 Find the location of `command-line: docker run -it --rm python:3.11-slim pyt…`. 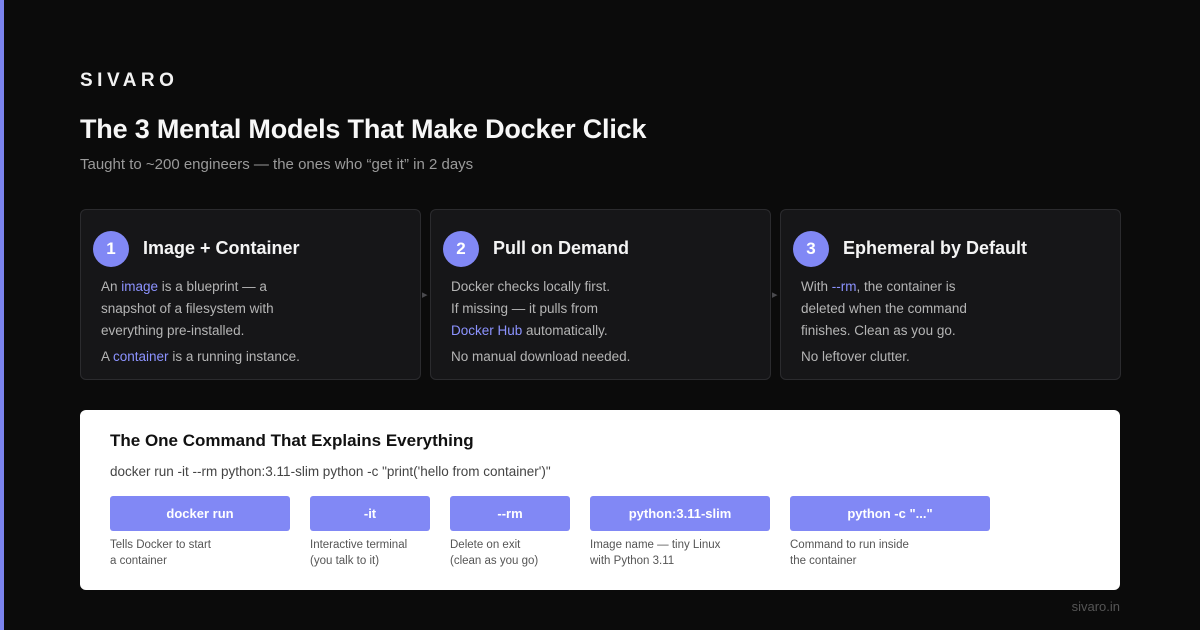

command-line: docker run -it --rm python:3.11-slim pyt… is located at coordinates (330, 471).